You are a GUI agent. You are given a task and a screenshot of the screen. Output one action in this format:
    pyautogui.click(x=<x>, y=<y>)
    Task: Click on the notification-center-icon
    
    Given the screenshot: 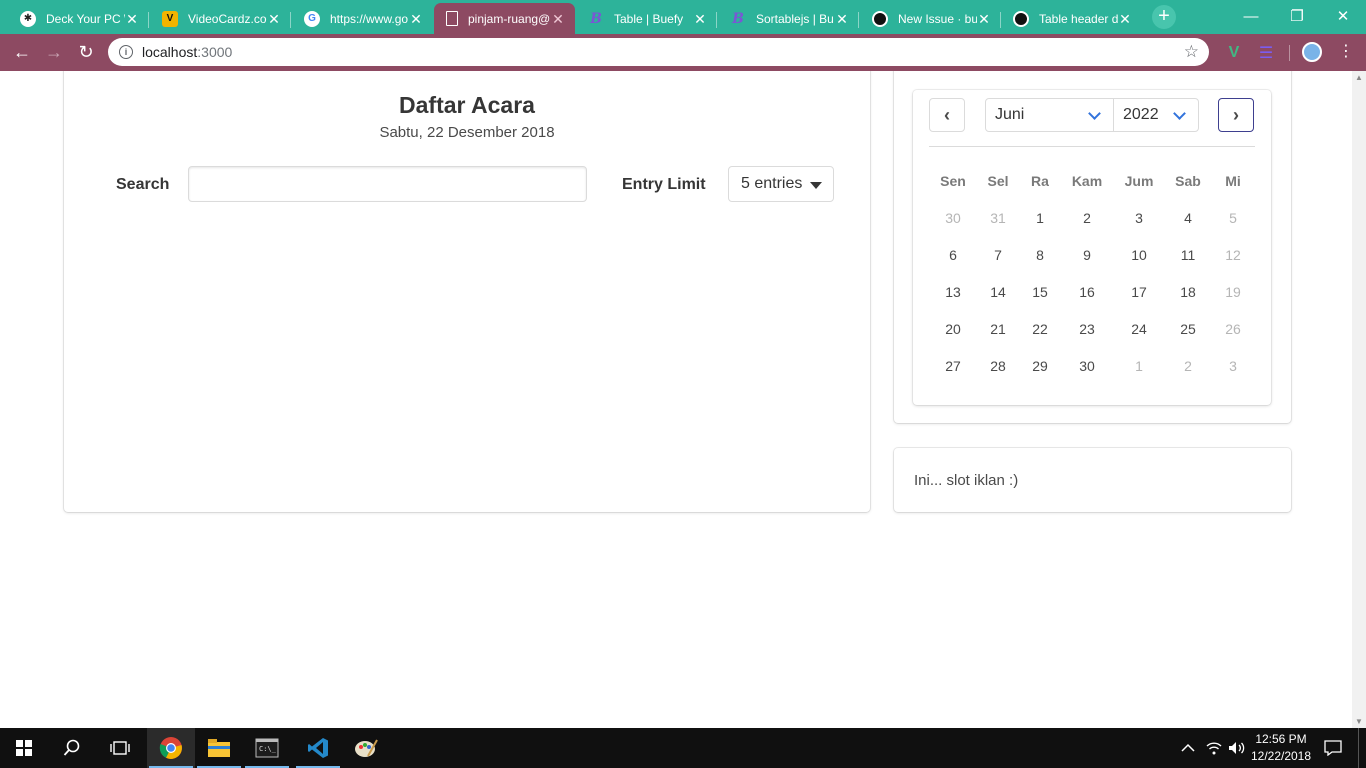 What is the action you would take?
    pyautogui.click(x=1333, y=748)
    